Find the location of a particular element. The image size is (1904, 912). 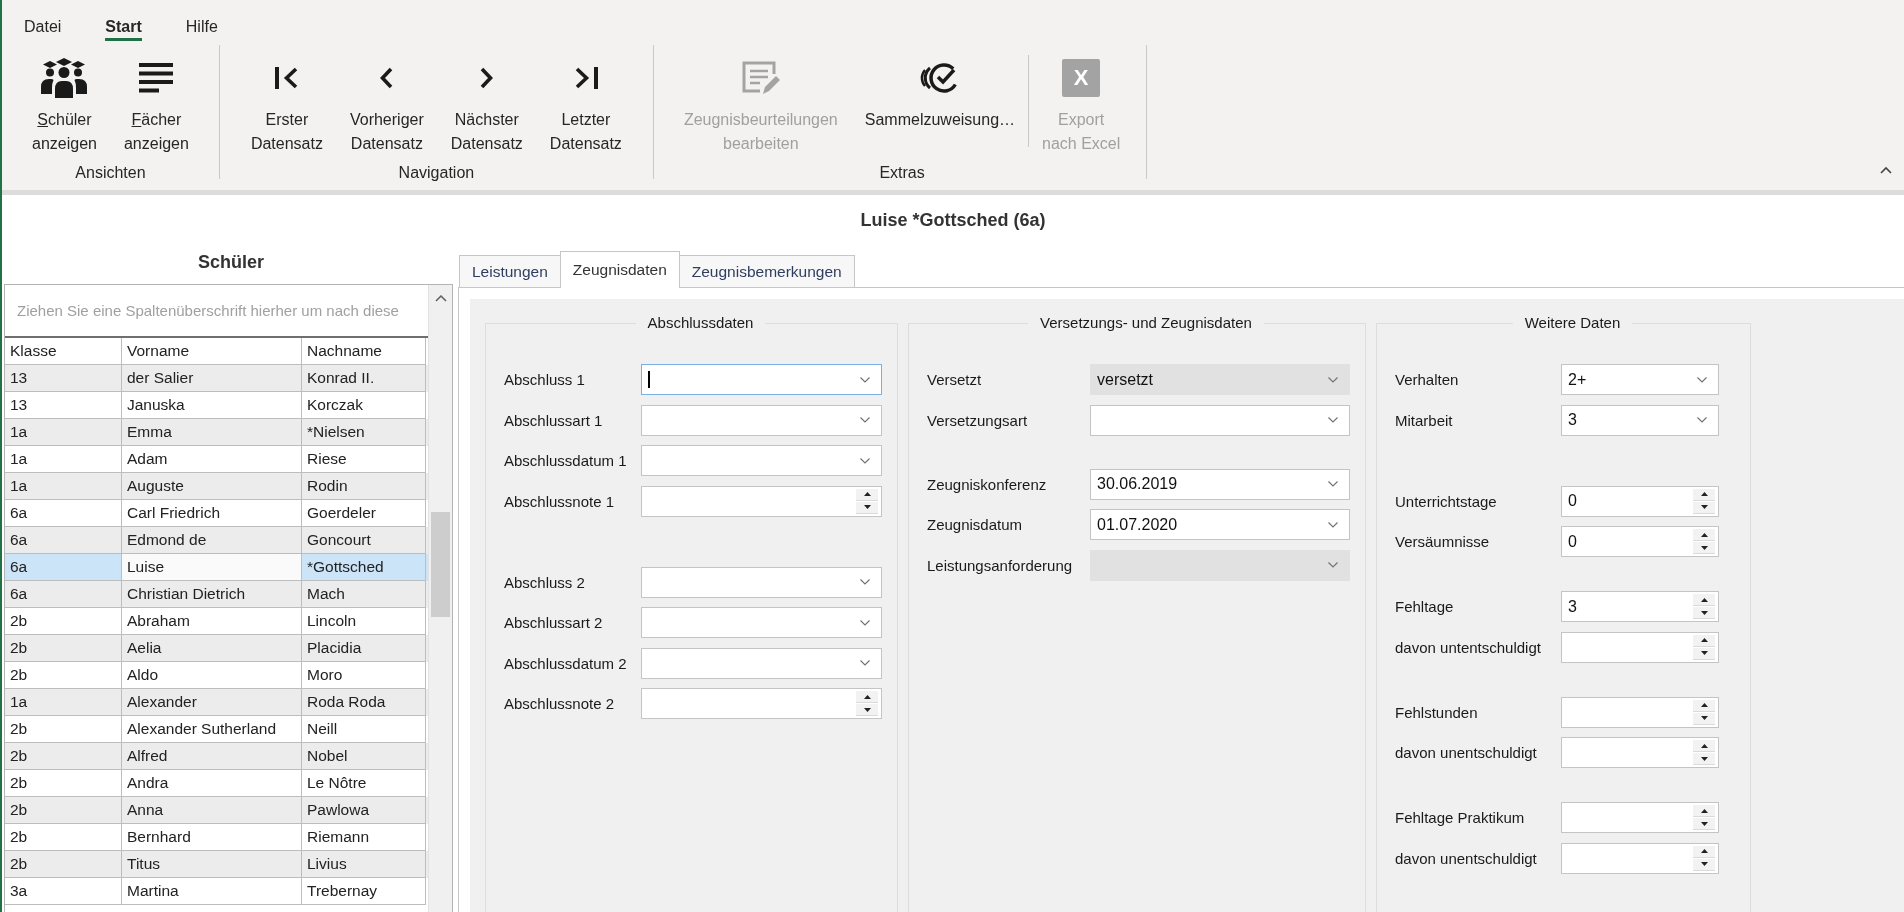

ribbon-button: Erster Datensatz is located at coordinates (286, 99).